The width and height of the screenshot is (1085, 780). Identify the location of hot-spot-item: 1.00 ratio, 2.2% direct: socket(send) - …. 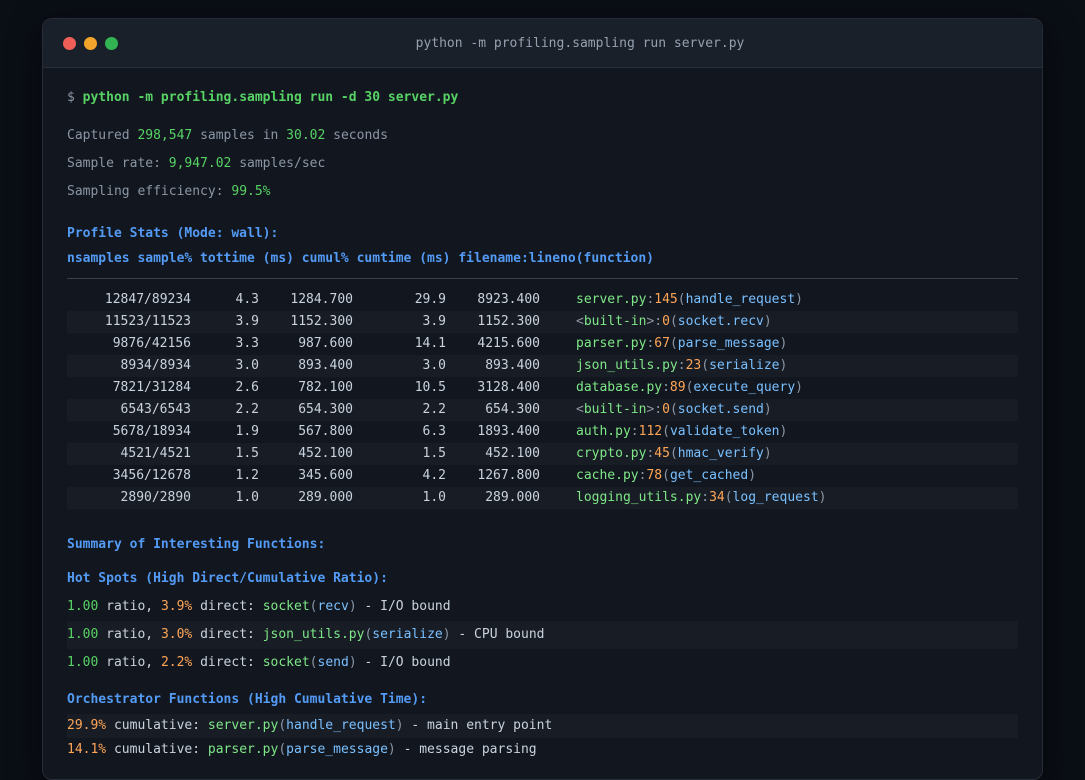
(259, 662).